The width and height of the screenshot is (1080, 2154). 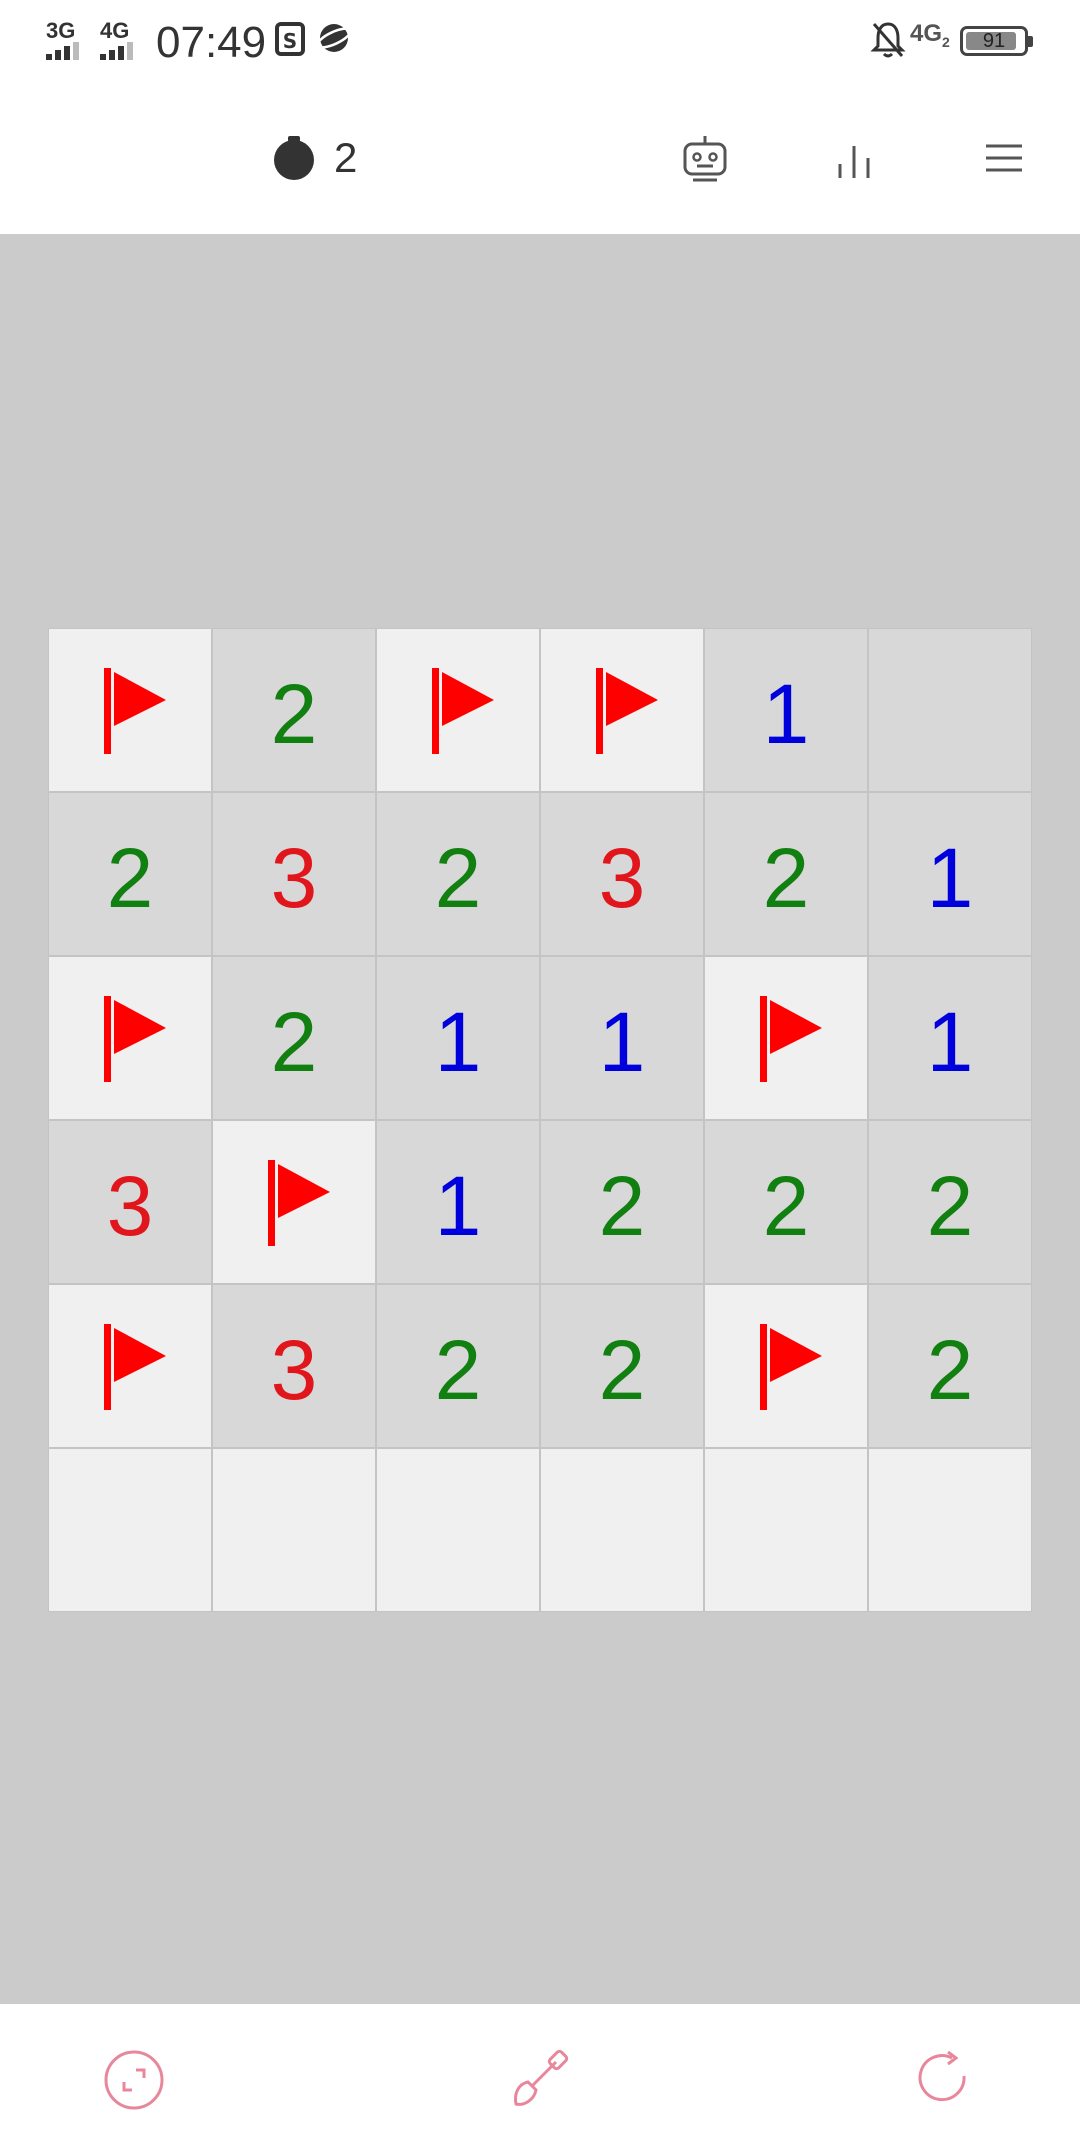 I want to click on mine-icon, so click(x=294, y=158).